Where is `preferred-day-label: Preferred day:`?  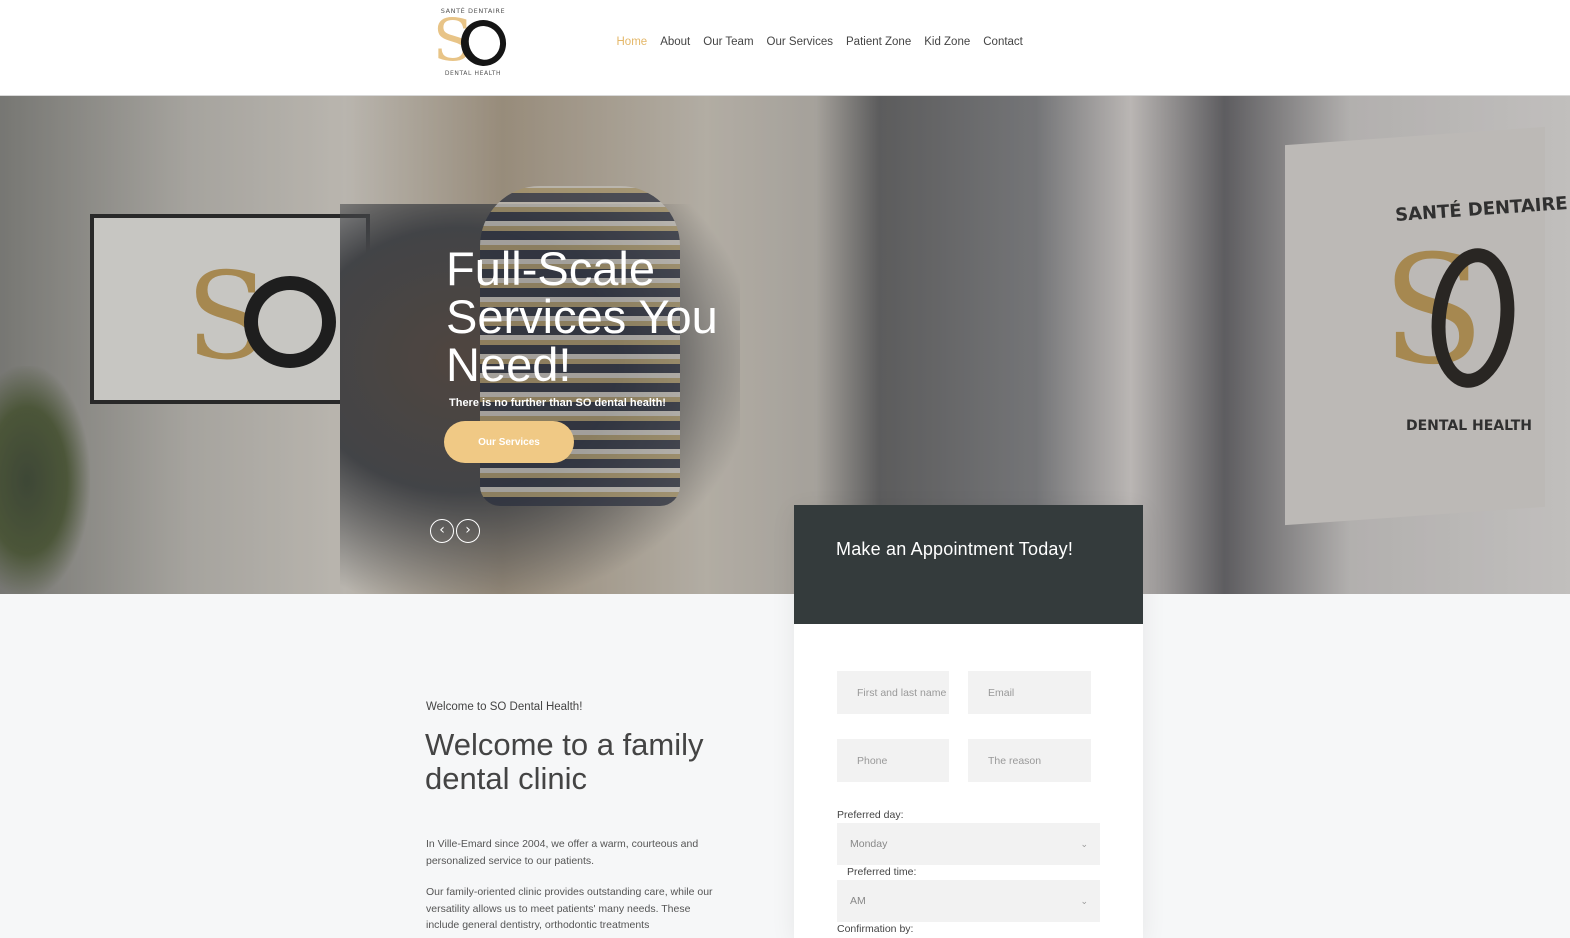 preferred-day-label: Preferred day: is located at coordinates (870, 815).